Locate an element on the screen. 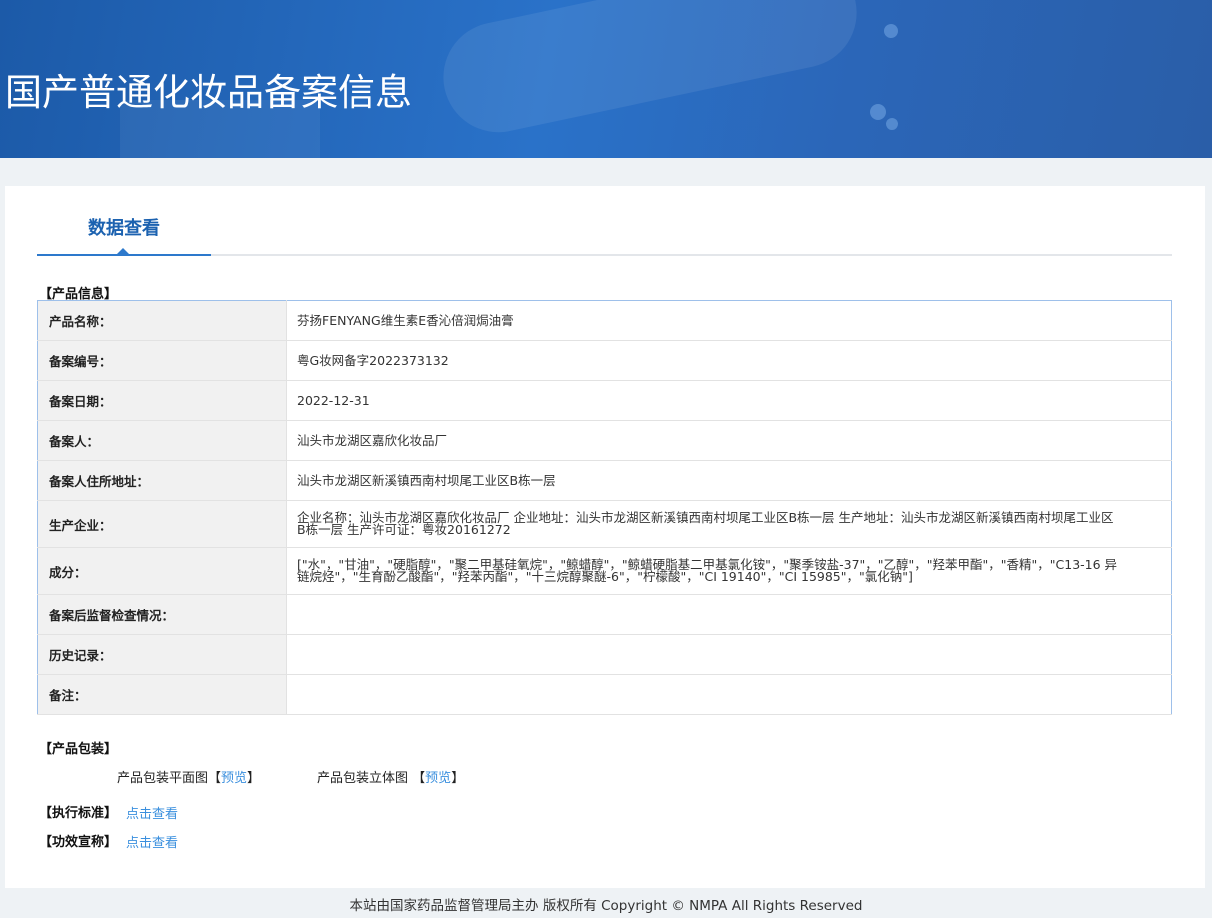 The width and height of the screenshot is (1212, 918). row-value: 粤G妆网备字2022373132 is located at coordinates (729, 360).